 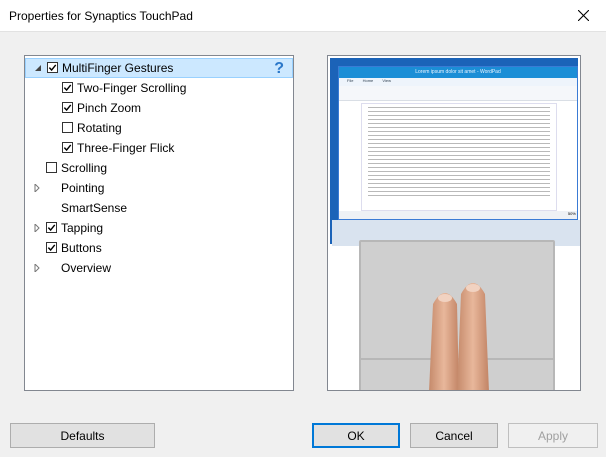 What do you see at coordinates (132, 88) in the screenshot?
I see `tree-item-label: Two-Finger Scrolling` at bounding box center [132, 88].